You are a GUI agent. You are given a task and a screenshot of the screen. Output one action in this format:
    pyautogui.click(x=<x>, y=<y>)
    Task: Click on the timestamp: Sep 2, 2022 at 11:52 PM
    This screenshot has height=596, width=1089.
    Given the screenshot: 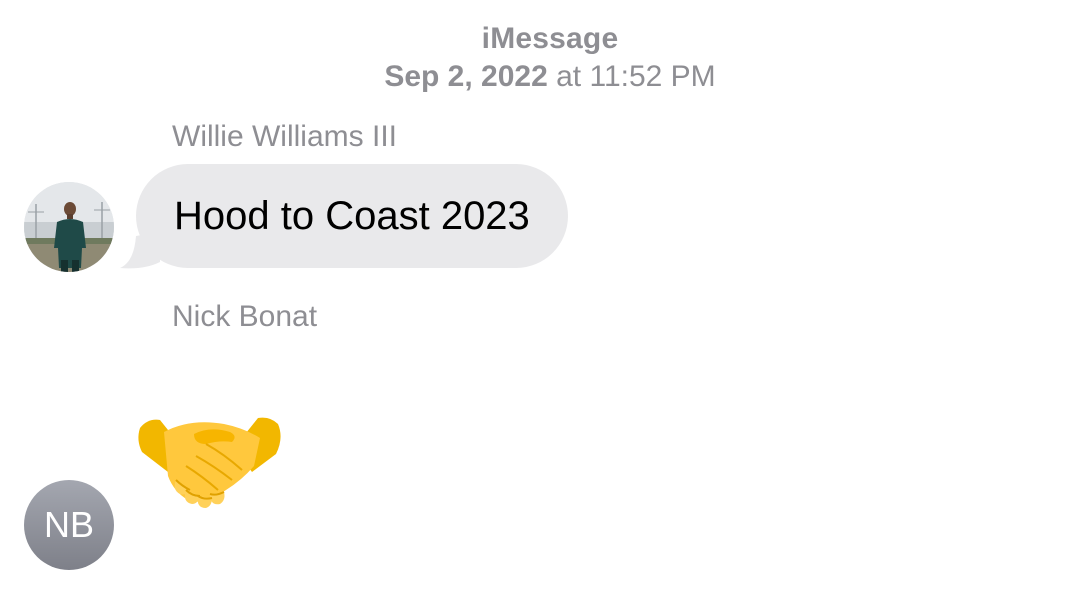 What is the action you would take?
    pyautogui.click(x=544, y=77)
    